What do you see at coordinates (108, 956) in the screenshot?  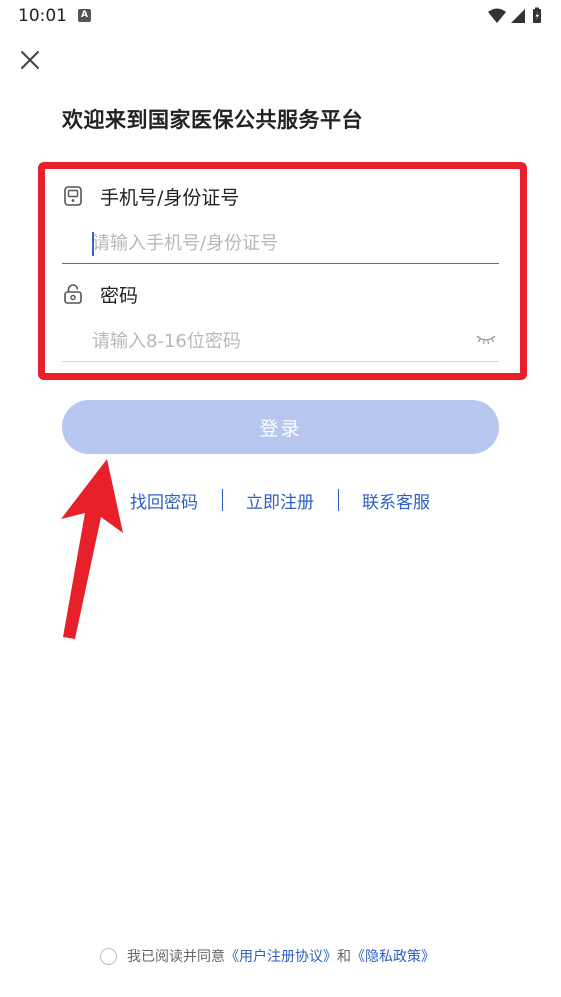 I see `agreement-checkbox` at bounding box center [108, 956].